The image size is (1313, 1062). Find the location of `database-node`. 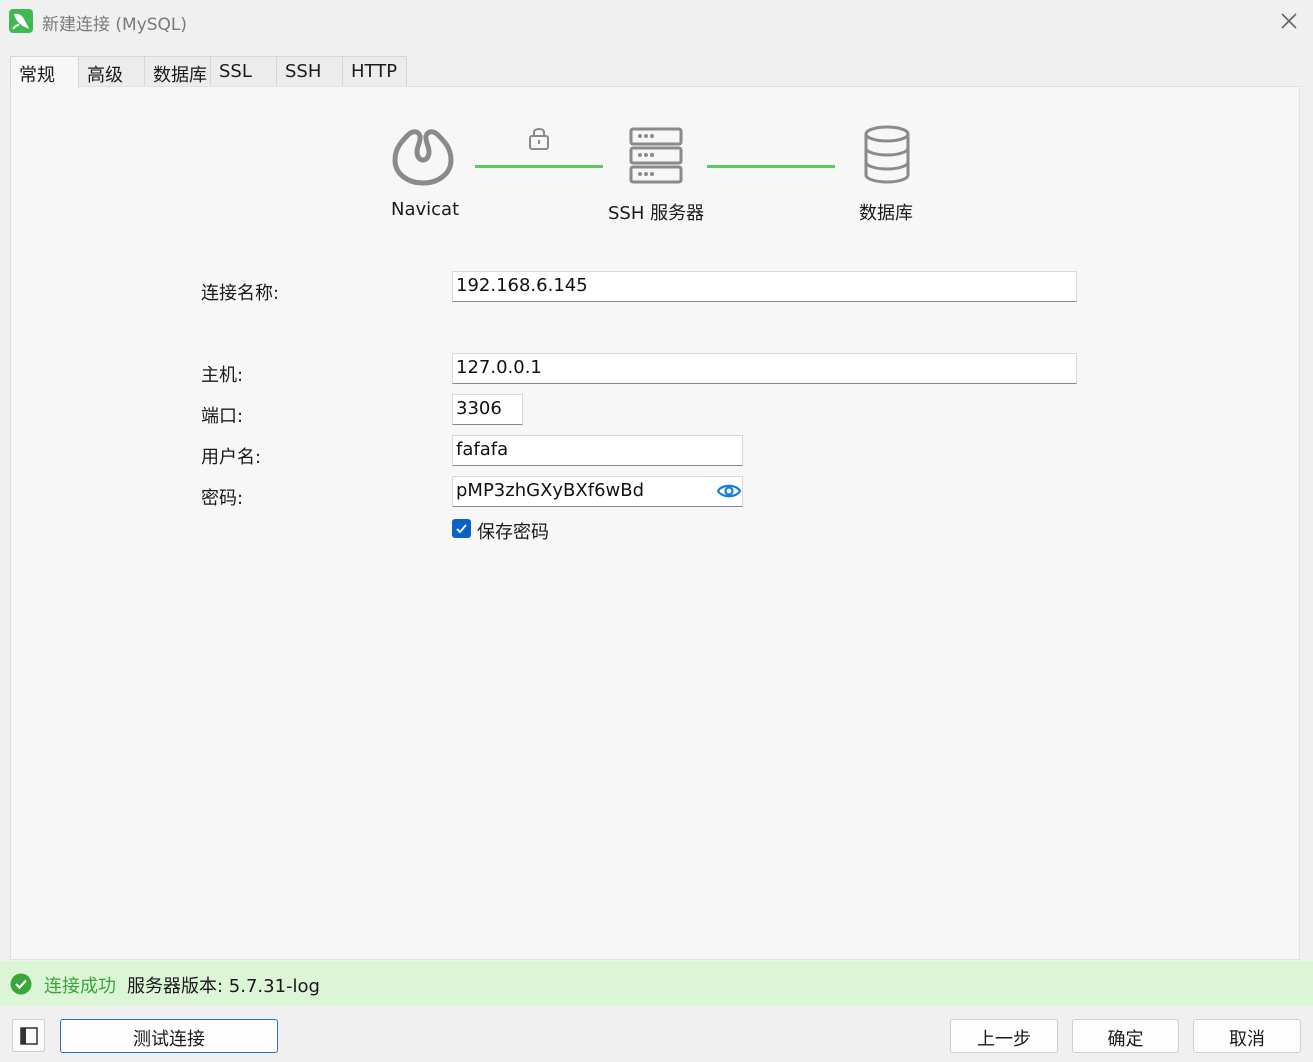

database-node is located at coordinates (887, 157).